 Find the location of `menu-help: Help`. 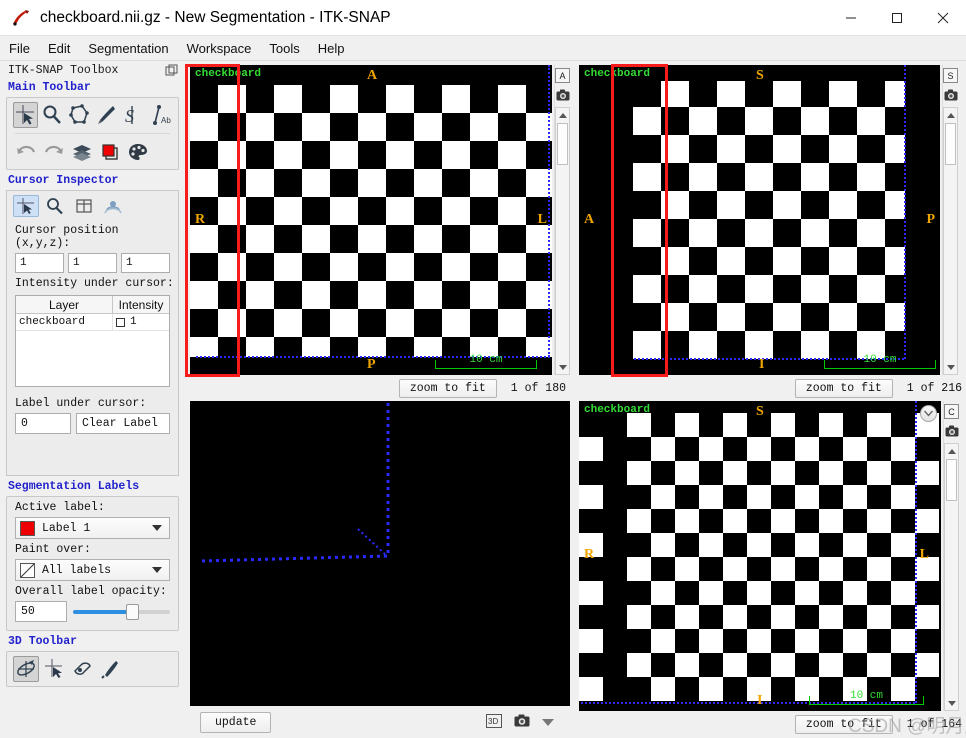

menu-help: Help is located at coordinates (331, 48).